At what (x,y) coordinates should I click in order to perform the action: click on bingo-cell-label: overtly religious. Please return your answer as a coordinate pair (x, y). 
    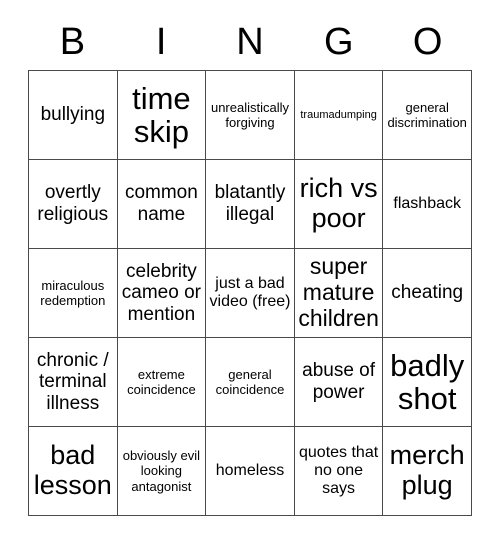
    Looking at the image, I should click on (73, 203).